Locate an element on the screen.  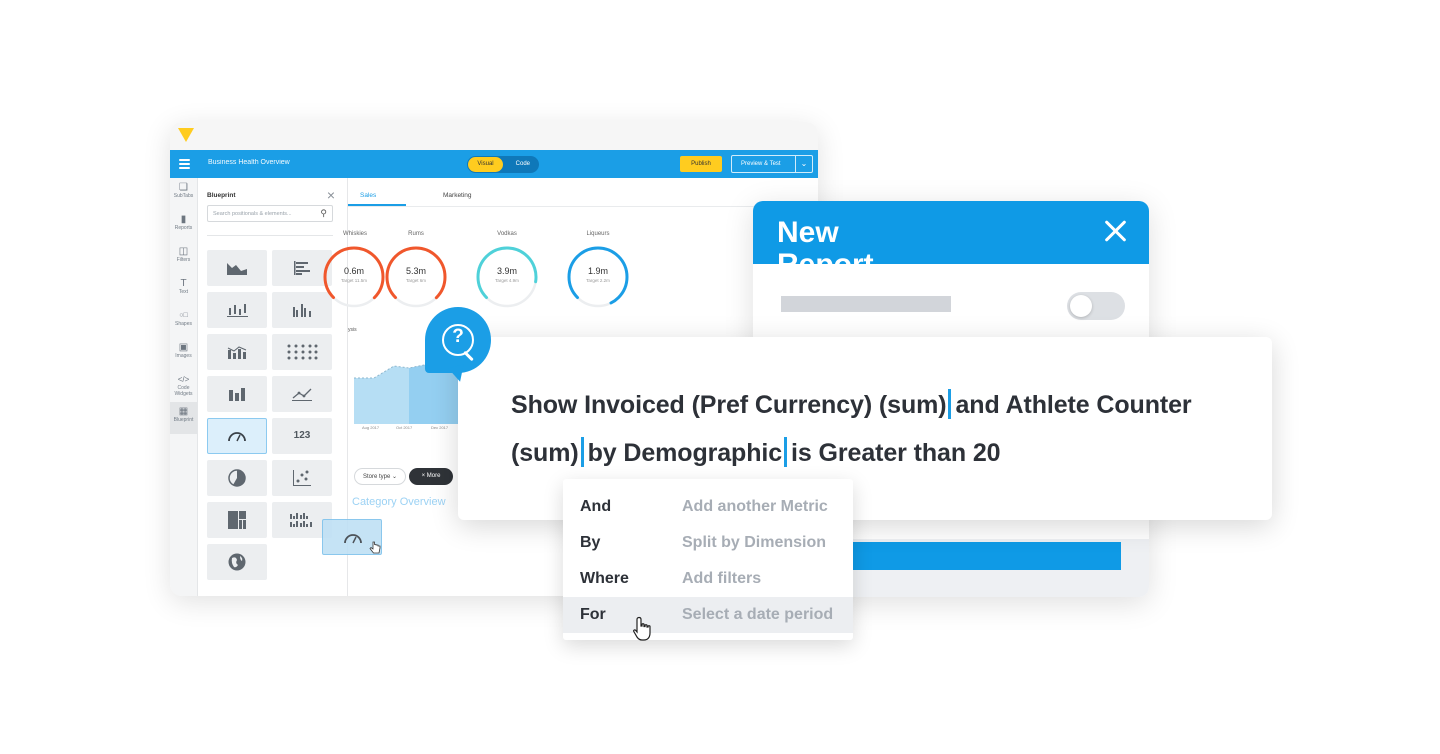
rail-item-filters: ◫ Filters is located at coordinates (183, 258).